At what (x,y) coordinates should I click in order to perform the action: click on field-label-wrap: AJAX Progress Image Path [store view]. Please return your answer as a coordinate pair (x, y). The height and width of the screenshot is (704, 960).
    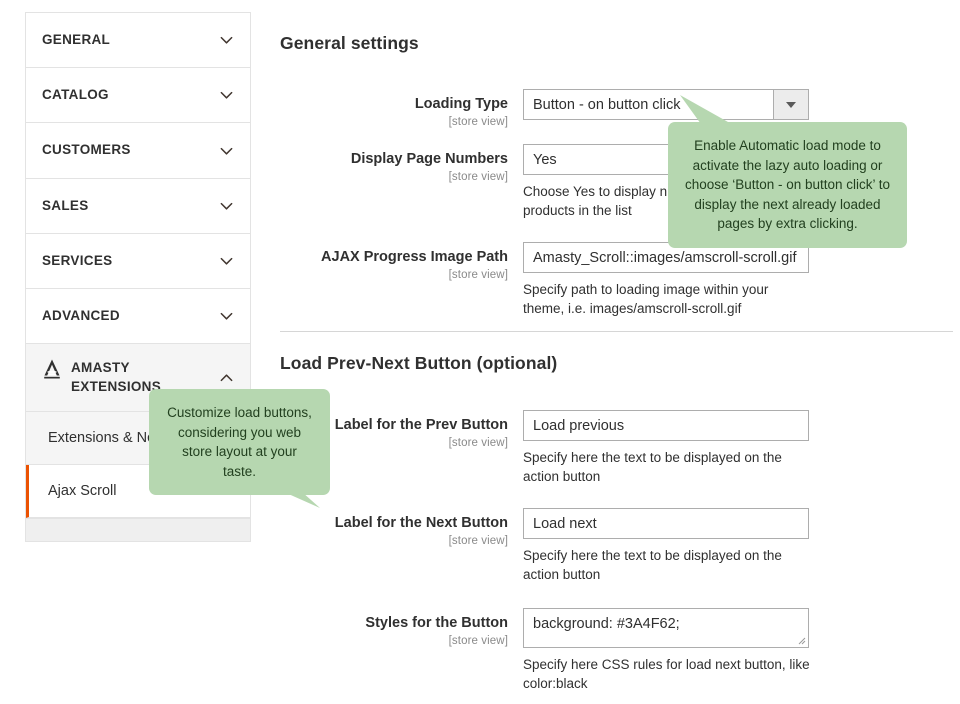
    Looking at the image, I should click on (394, 261).